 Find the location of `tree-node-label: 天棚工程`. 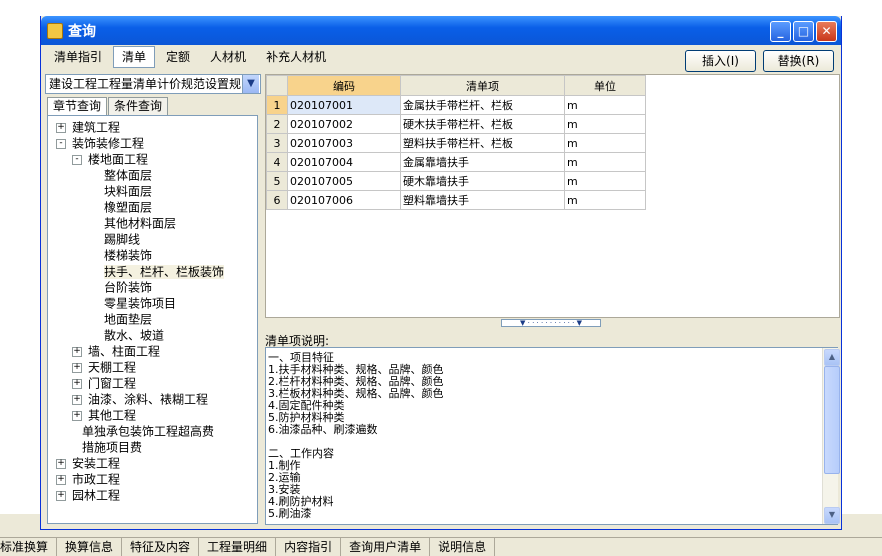

tree-node-label: 天棚工程 is located at coordinates (112, 367).